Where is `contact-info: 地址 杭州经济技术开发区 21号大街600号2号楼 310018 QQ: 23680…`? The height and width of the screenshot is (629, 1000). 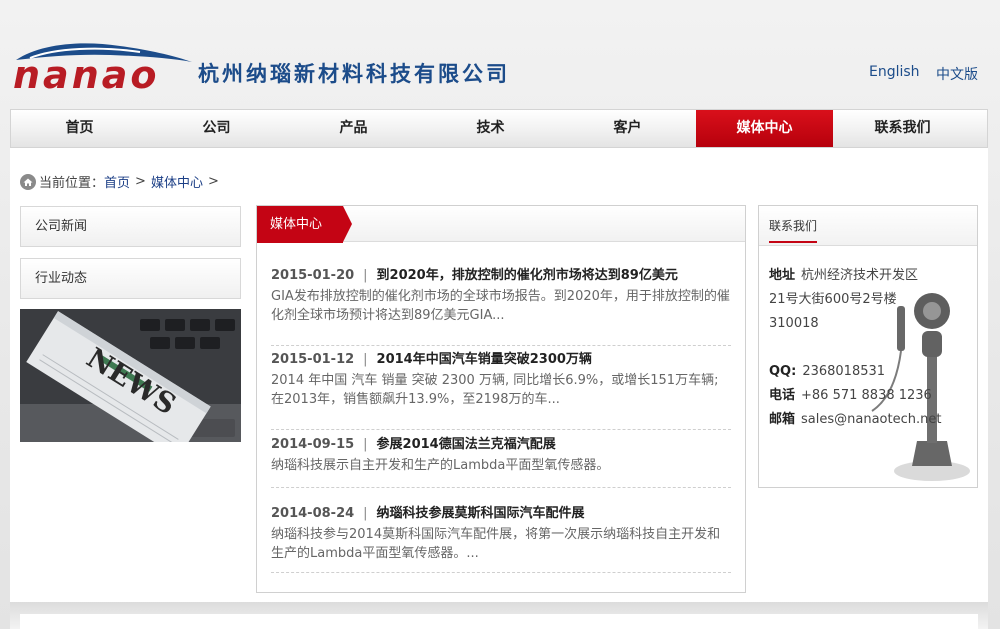 contact-info: 地址 杭州经济技术开发区 21号大街600号2号楼 310018 QQ: 23680… is located at coordinates (855, 348).